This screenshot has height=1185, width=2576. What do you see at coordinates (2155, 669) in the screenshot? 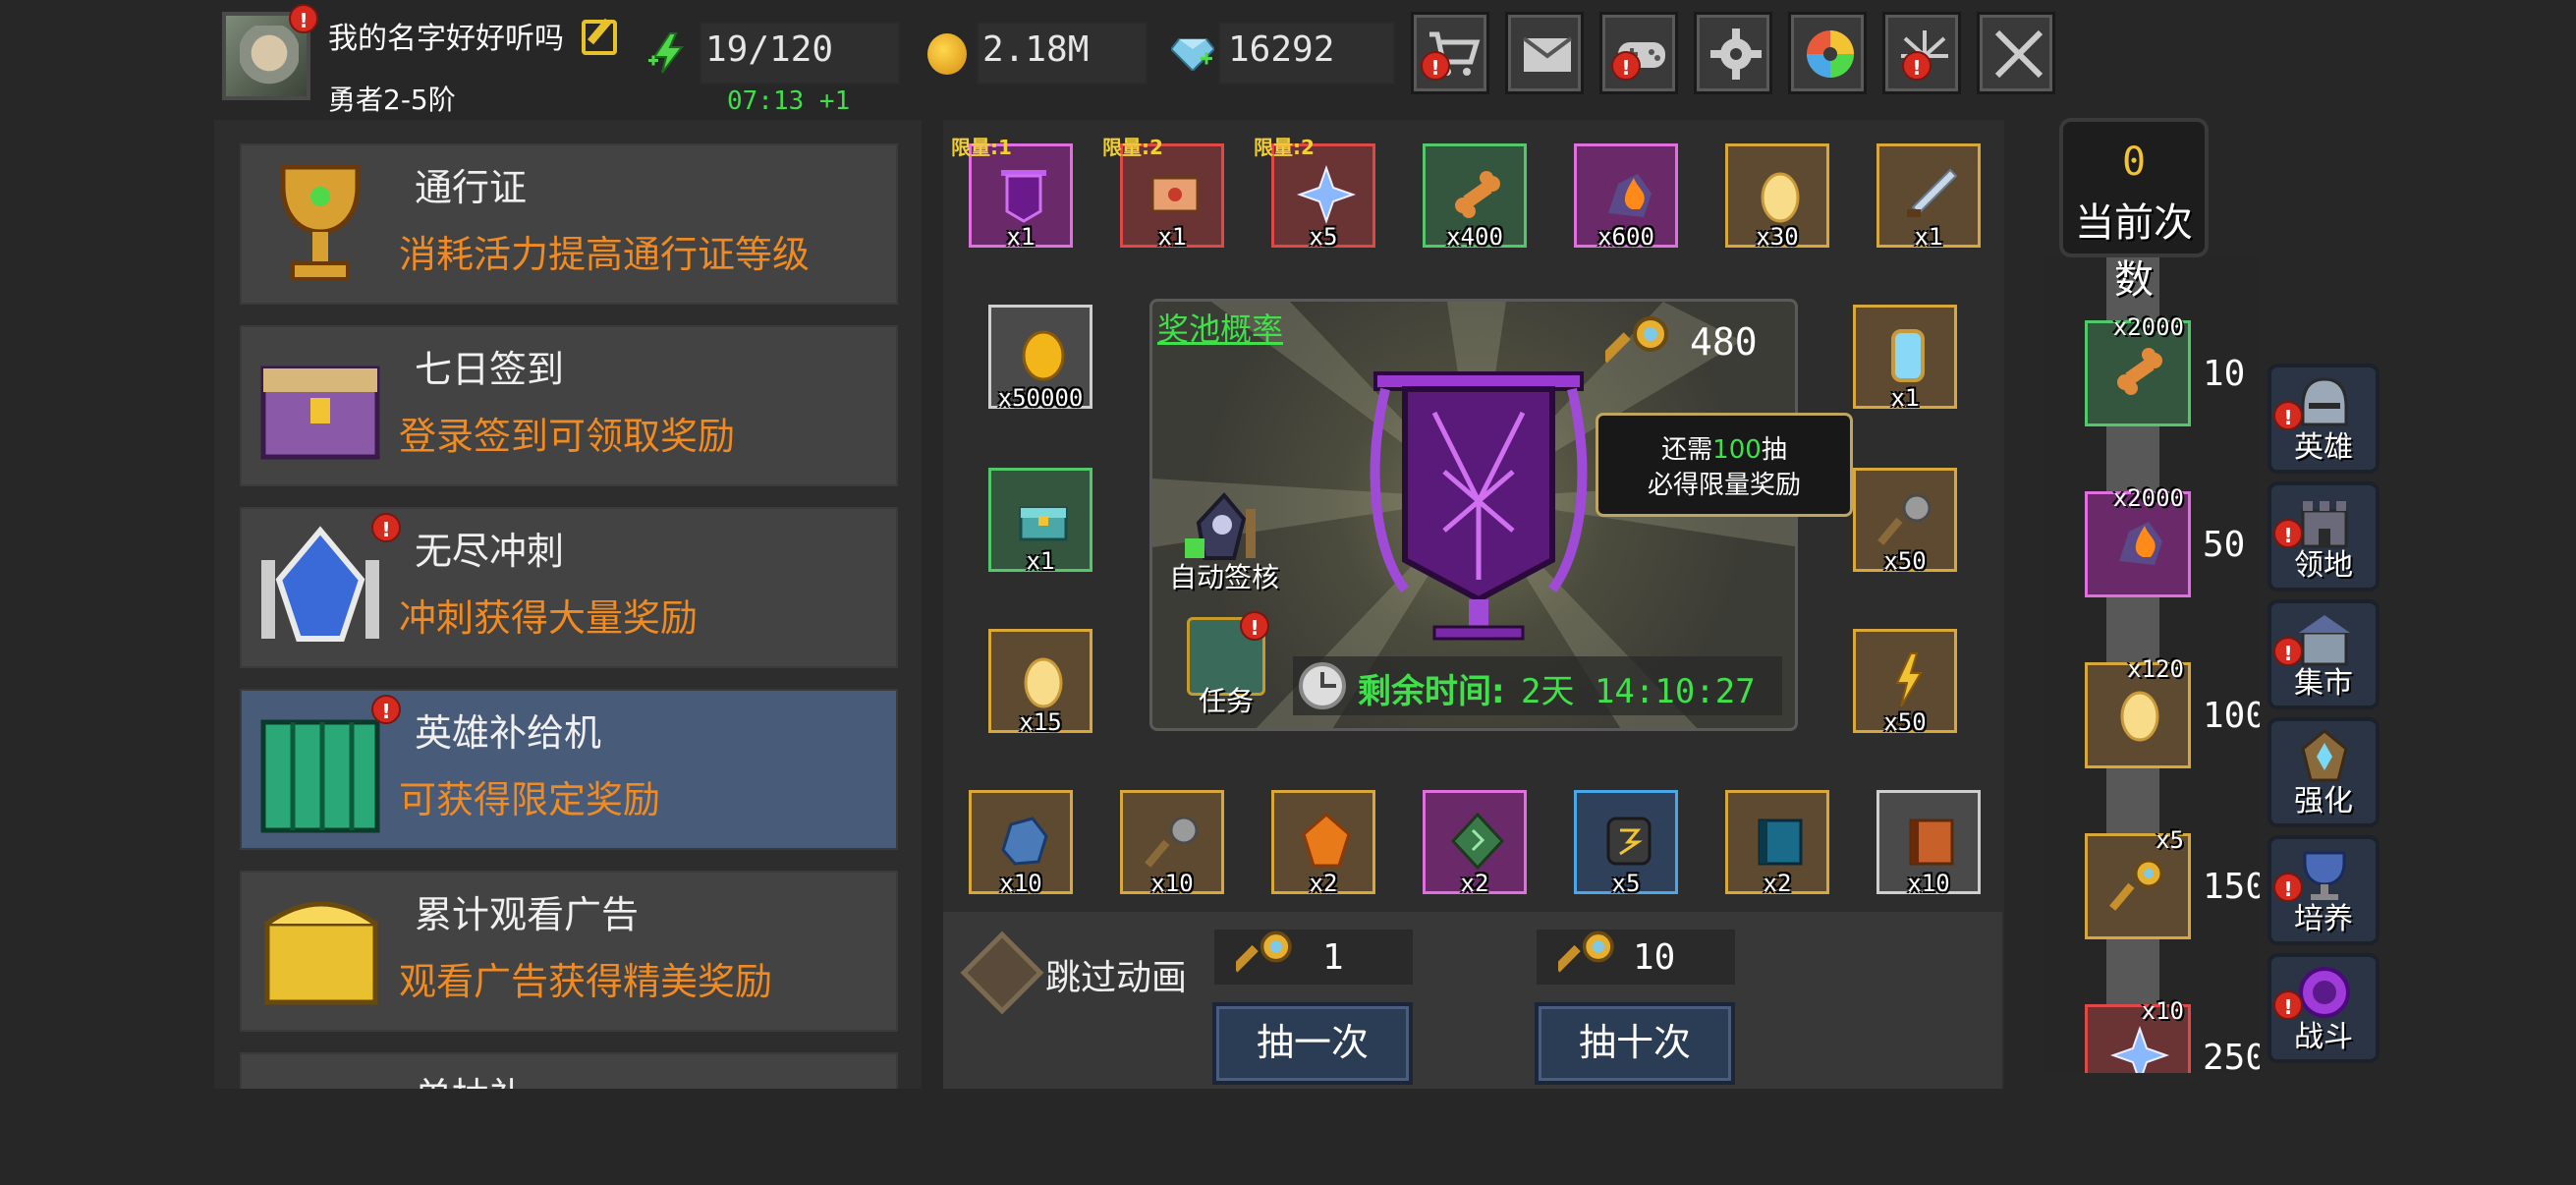
I see `milestone-count: x120` at bounding box center [2155, 669].